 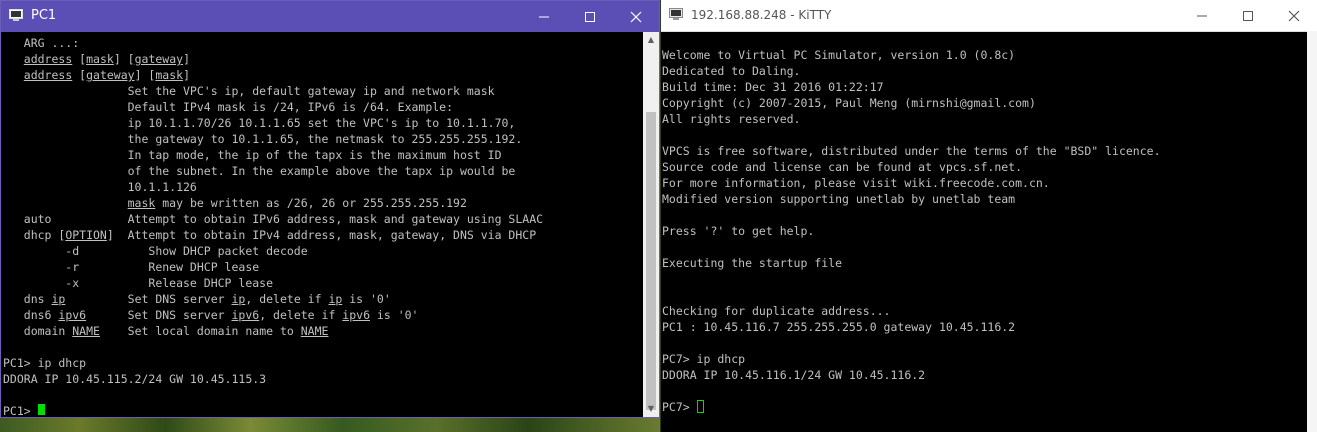 What do you see at coordinates (704, 359) in the screenshot?
I see `terminal-text: PC7> ip dhcp` at bounding box center [704, 359].